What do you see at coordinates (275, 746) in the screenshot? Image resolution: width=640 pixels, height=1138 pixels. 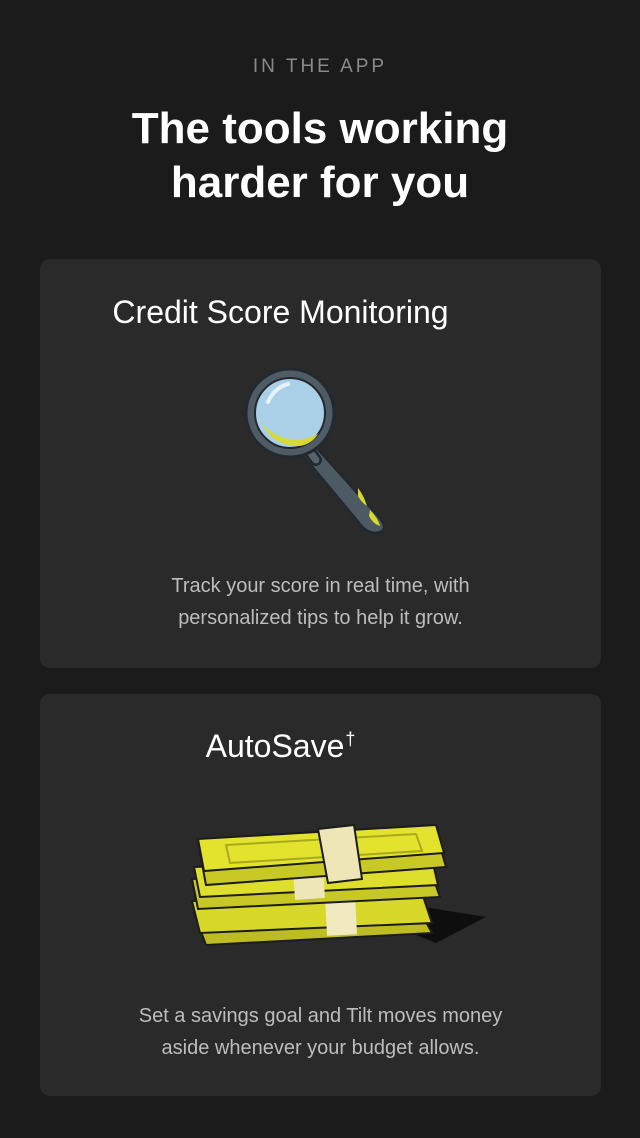 I see `feature-title-text: AutoSave` at bounding box center [275, 746].